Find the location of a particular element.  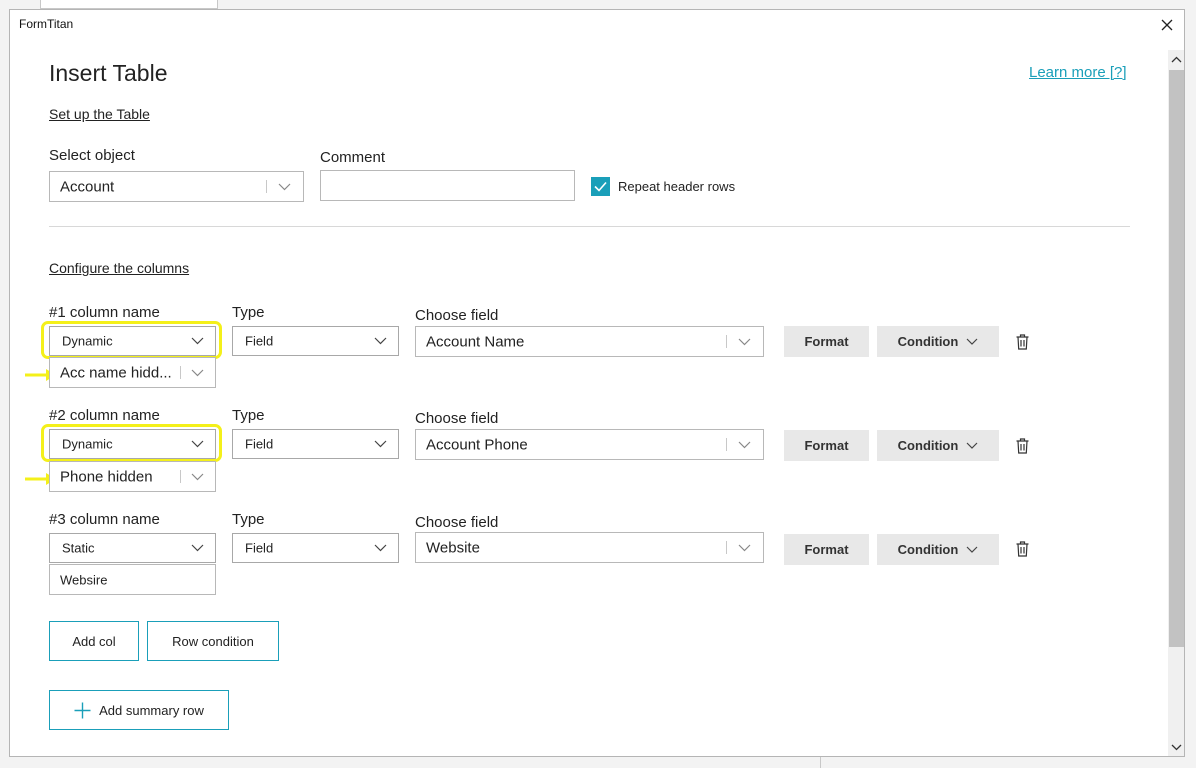

scroll-down-button is located at coordinates (1176, 747).